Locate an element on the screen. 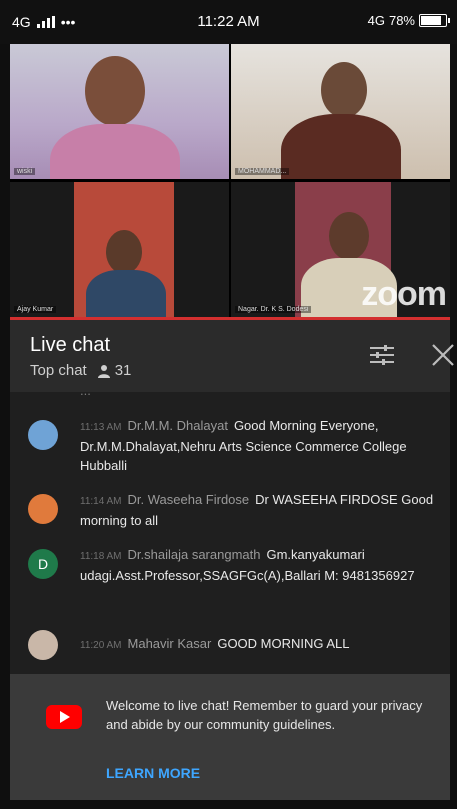 The height and width of the screenshot is (809, 457). message-author: Mahavir Kasar is located at coordinates (170, 643).